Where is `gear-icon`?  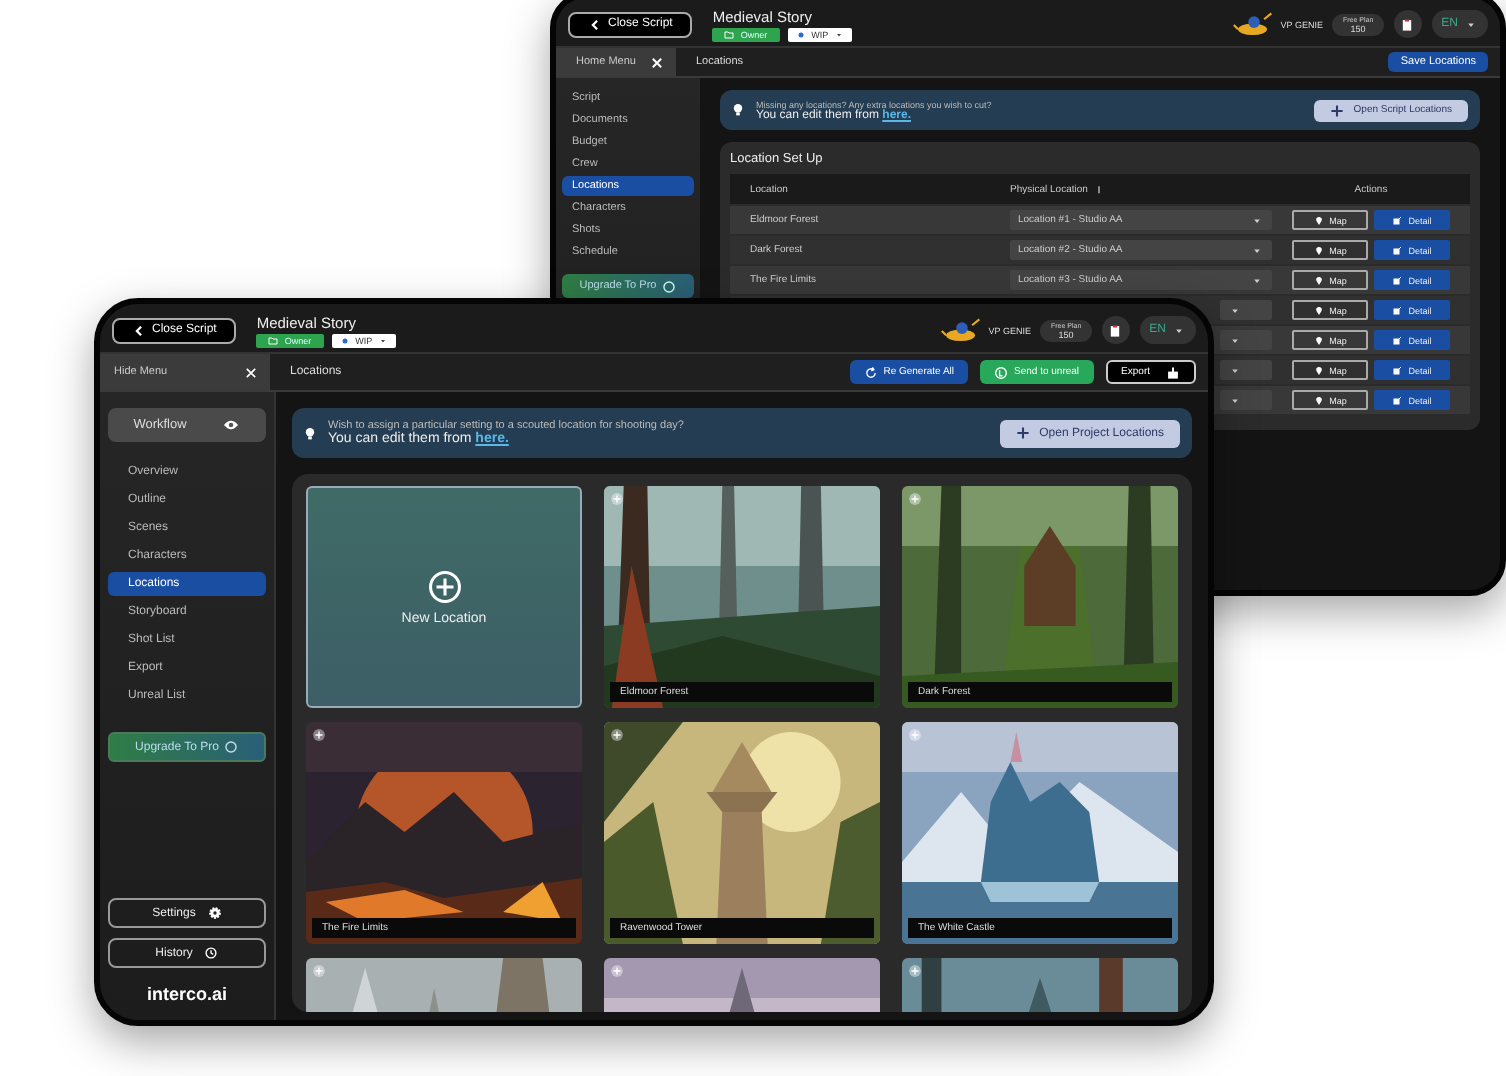
gear-icon is located at coordinates (214, 913).